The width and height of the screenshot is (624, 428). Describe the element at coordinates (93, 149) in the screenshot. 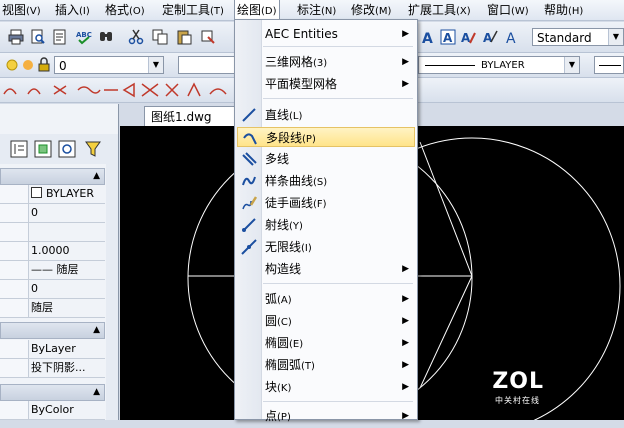

I see `filter-icon` at that location.